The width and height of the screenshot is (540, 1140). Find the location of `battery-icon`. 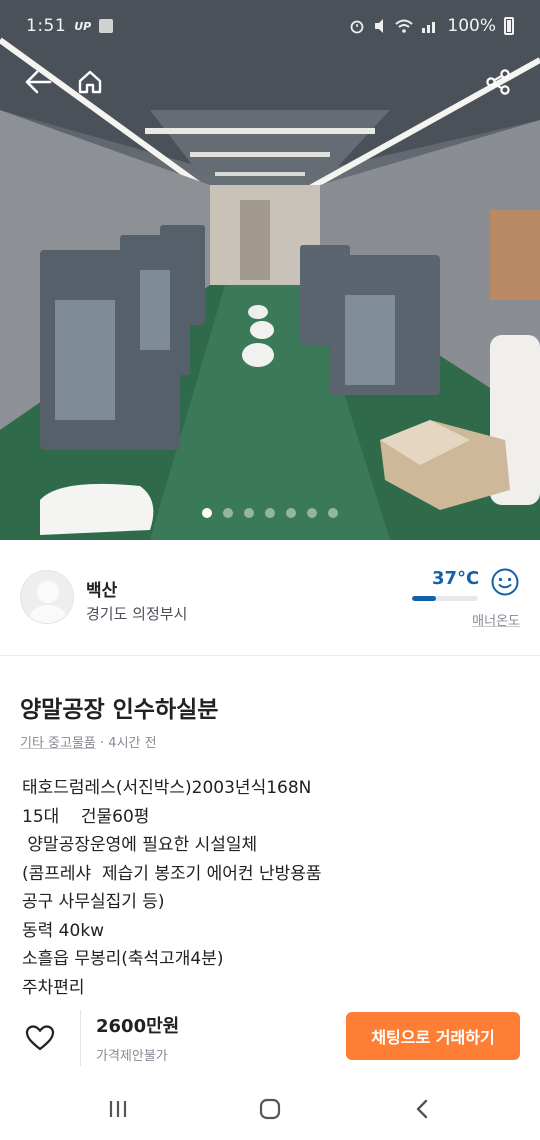

battery-icon is located at coordinates (509, 26).